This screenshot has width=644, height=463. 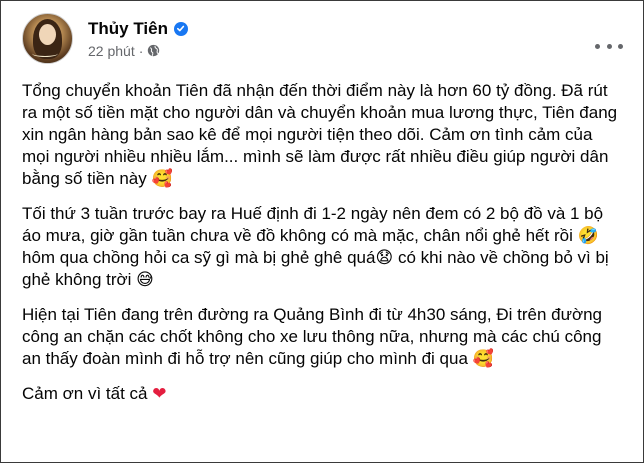 I want to click on author-name: Thủy Tiên, so click(x=128, y=29).